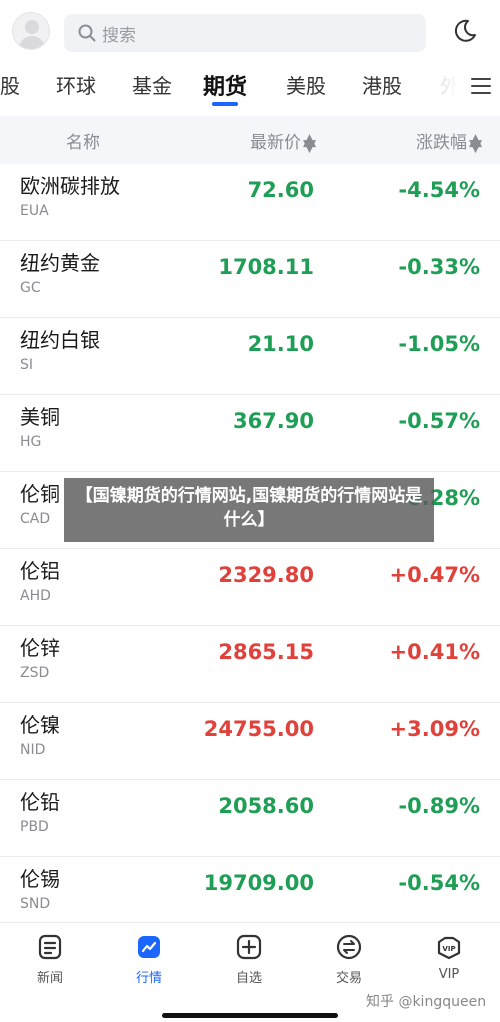 The image size is (500, 1022). I want to click on category-tabs: 股 环球 基金 期货 美股 港股 外, so click(250, 86).